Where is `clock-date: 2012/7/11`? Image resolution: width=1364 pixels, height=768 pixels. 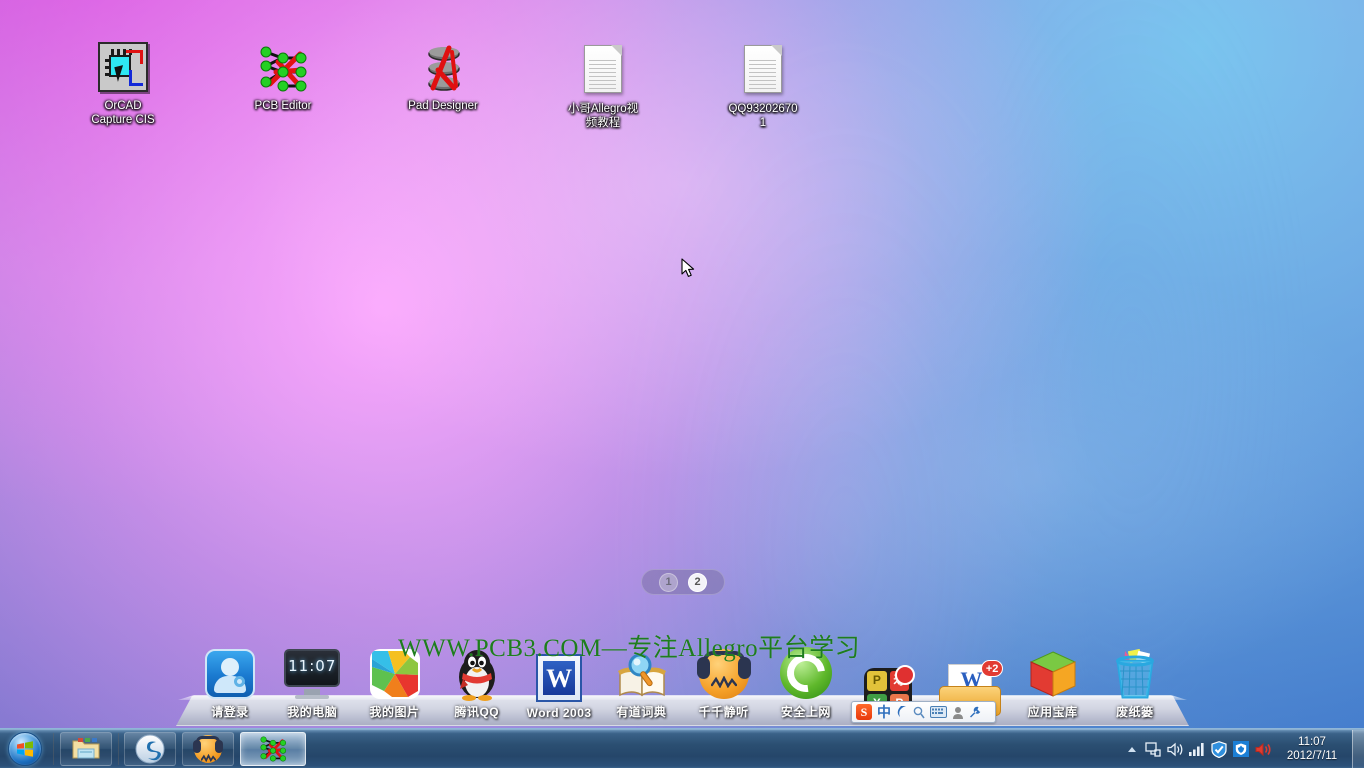
clock-date: 2012/7/11 is located at coordinates (1312, 756).